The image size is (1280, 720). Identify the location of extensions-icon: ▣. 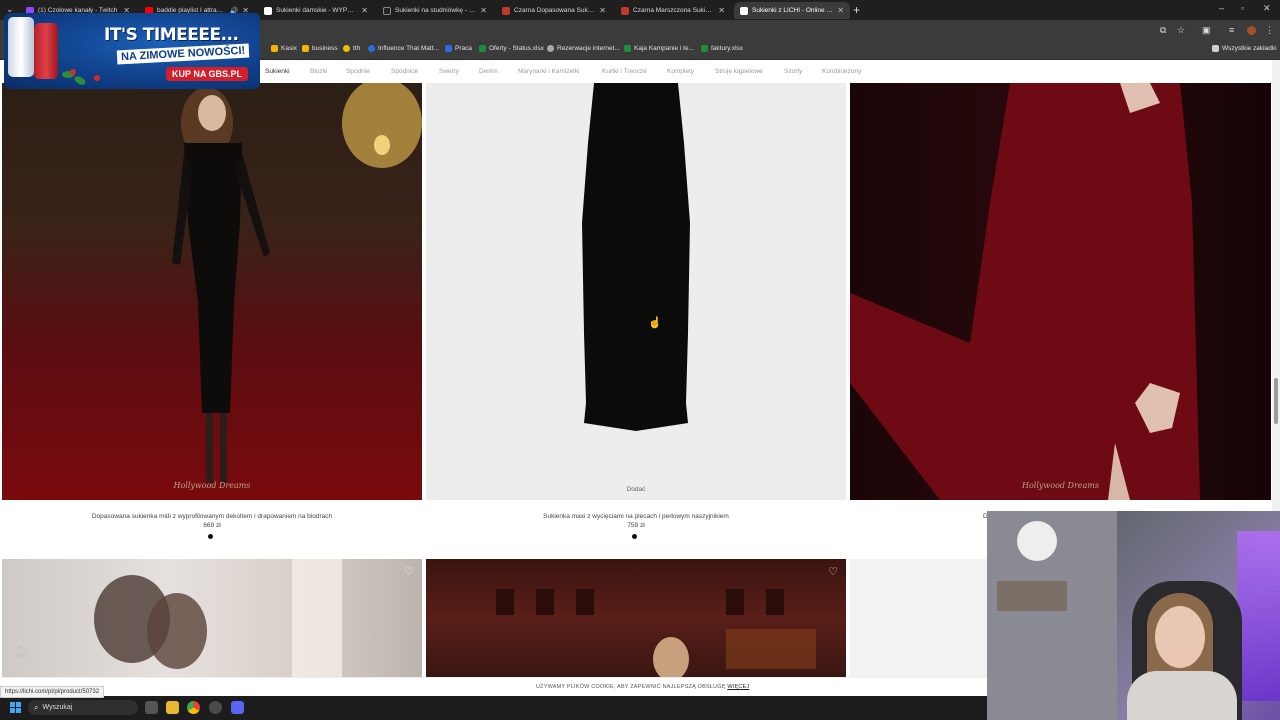
(1206, 30).